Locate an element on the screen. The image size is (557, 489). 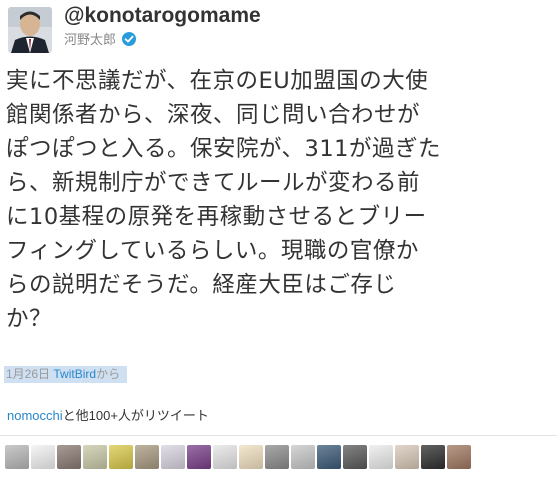
tweet-date: 1月26日 is located at coordinates (28, 374).